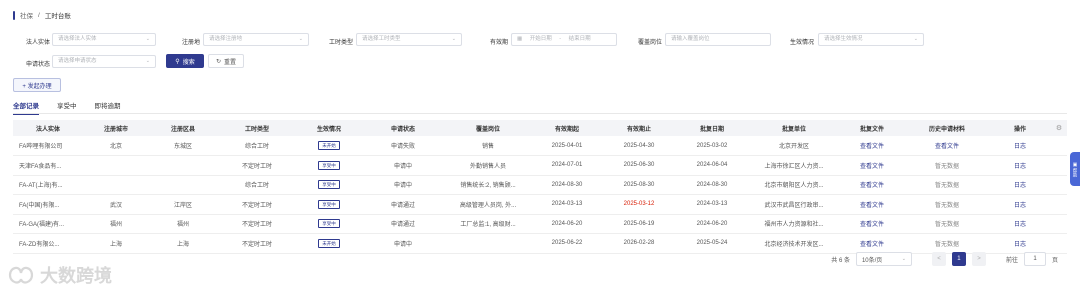 This screenshot has width=1080, height=297. What do you see at coordinates (37, 85) in the screenshot?
I see `new-application-button: + 发起办理` at bounding box center [37, 85].